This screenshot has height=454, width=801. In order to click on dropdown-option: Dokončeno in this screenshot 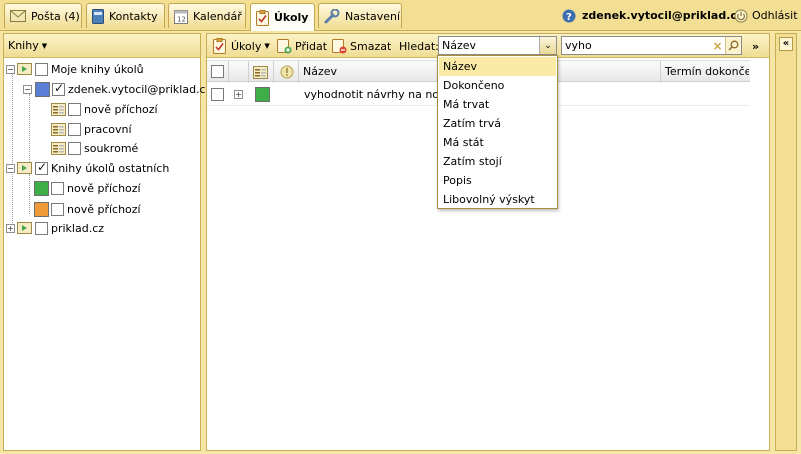, I will do `click(497, 85)`.